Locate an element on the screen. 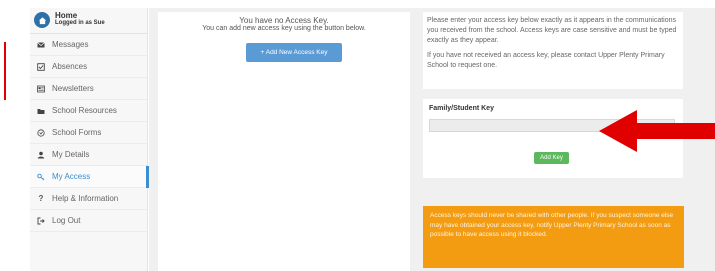 This screenshot has width=715, height=271. sidebar-item-my-details: My Details is located at coordinates (88, 155).